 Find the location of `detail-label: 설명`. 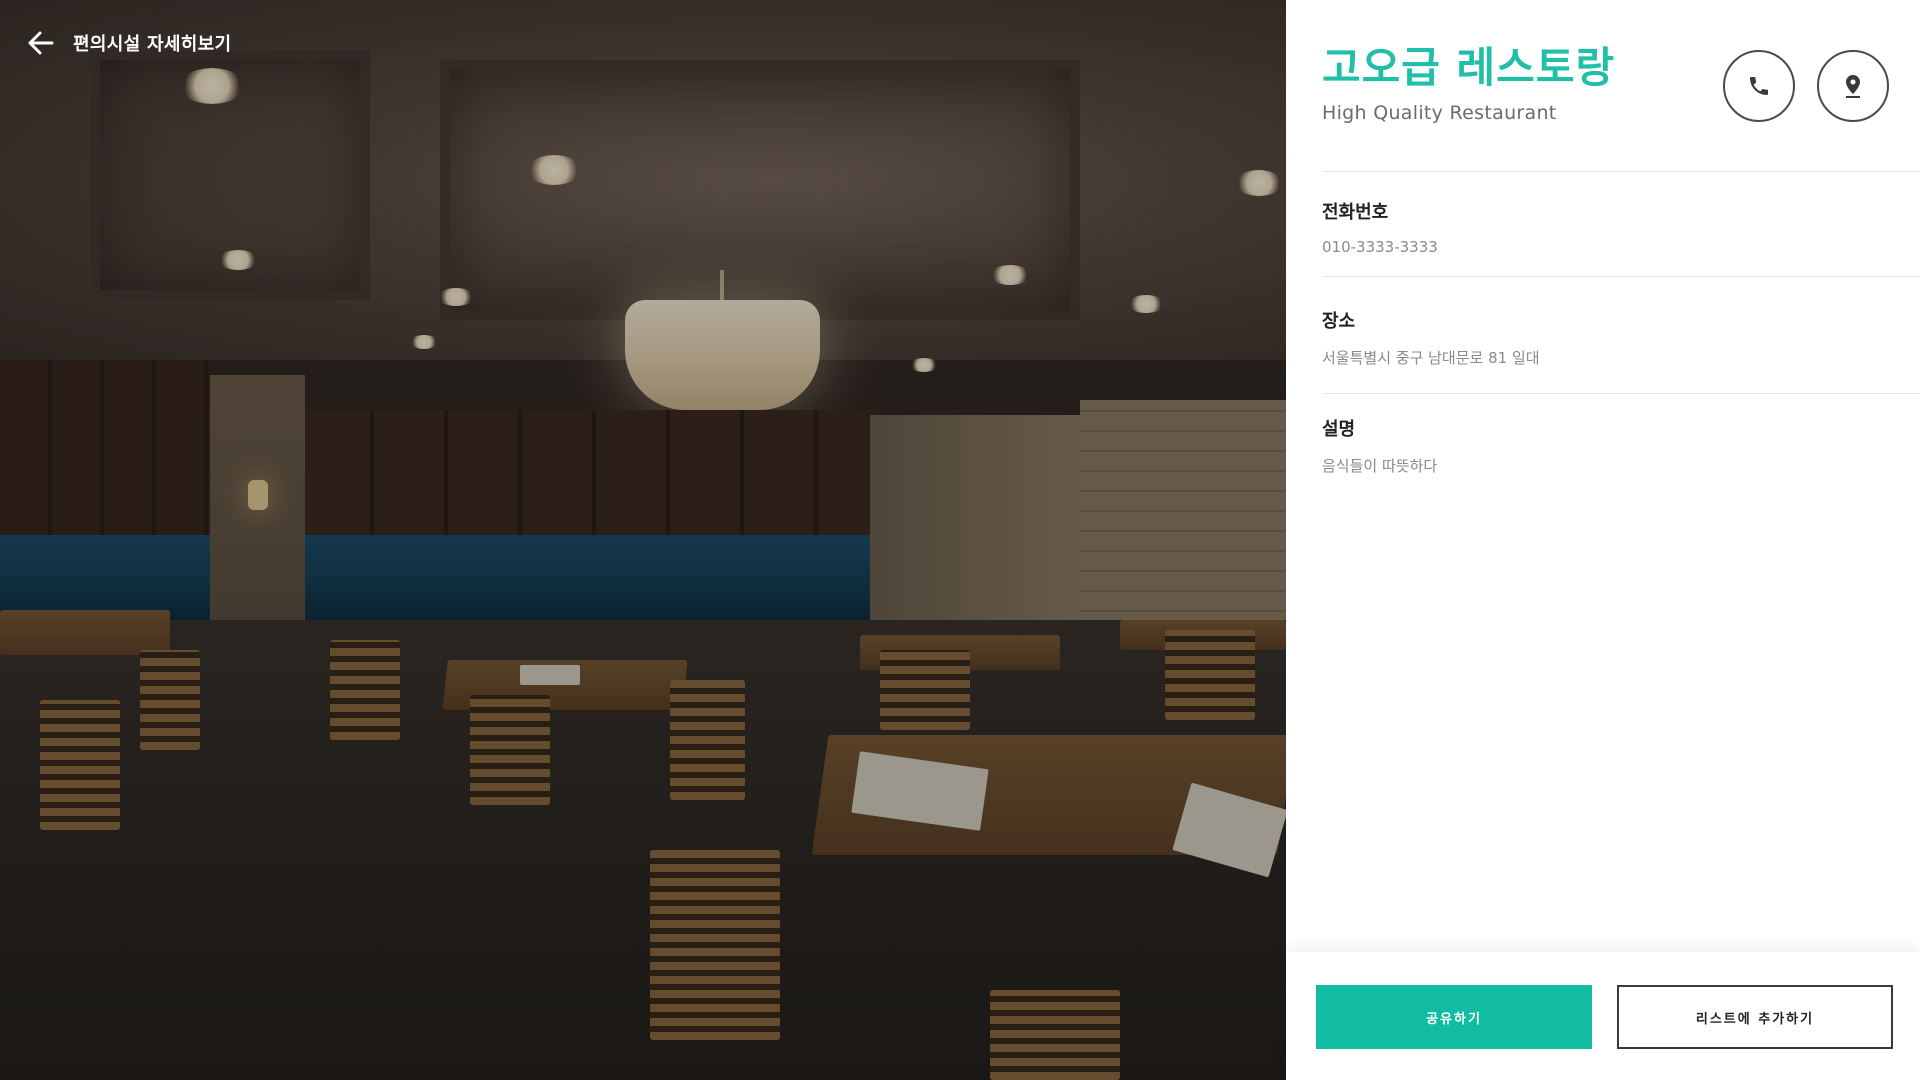

detail-label: 설명 is located at coordinates (1339, 429).